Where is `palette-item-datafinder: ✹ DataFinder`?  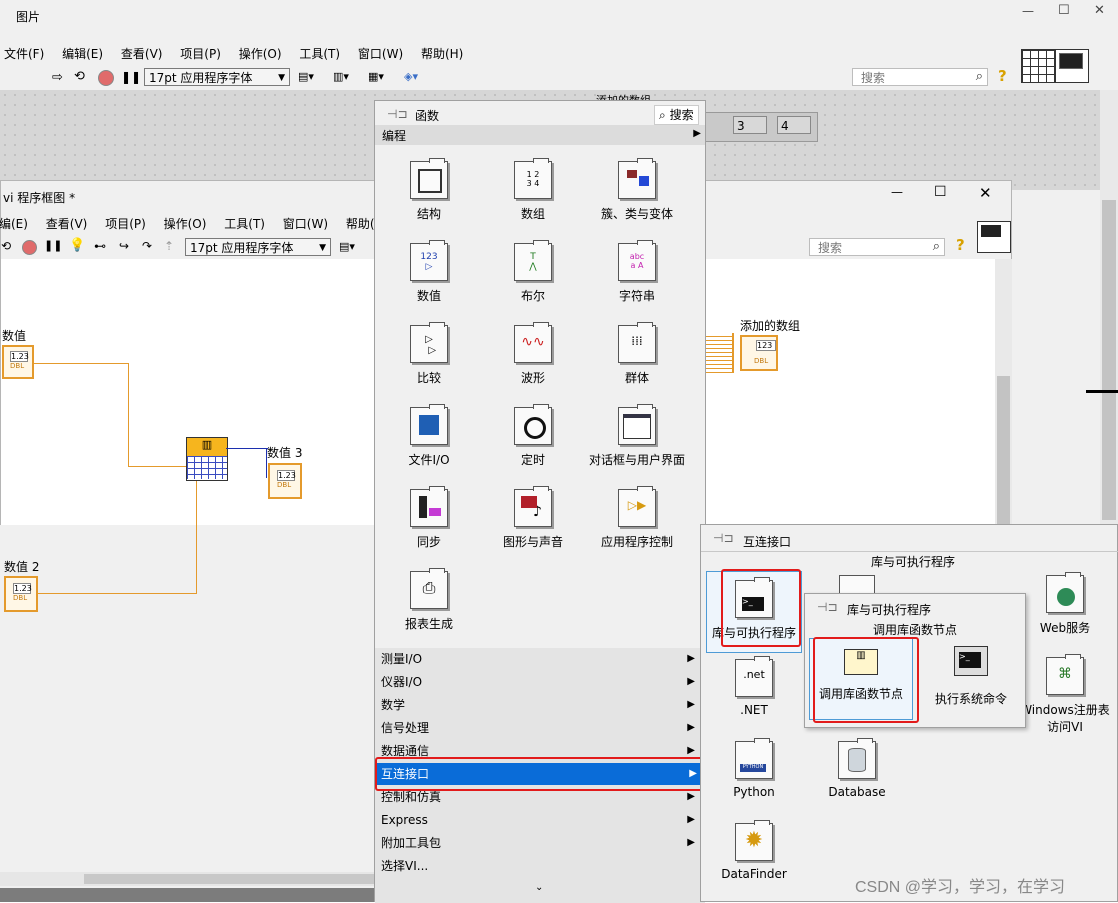 palette-item-datafinder: ✹ DataFinder is located at coordinates (754, 850).